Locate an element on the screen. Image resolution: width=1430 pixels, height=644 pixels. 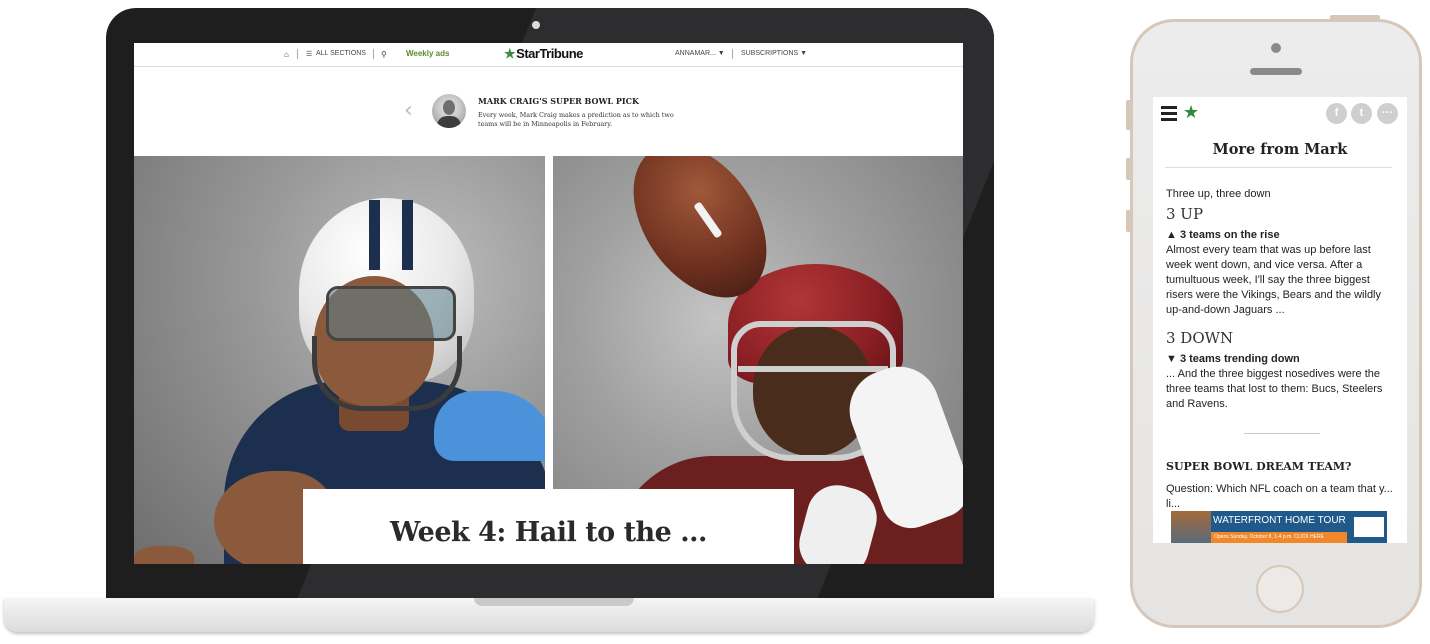
ad-image is located at coordinates (1191, 527).